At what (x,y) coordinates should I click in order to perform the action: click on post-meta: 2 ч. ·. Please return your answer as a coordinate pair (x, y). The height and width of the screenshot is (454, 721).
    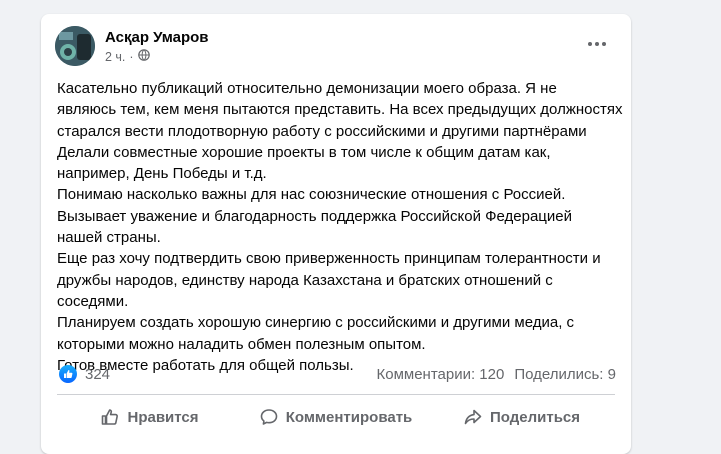
    Looking at the image, I should click on (127, 57).